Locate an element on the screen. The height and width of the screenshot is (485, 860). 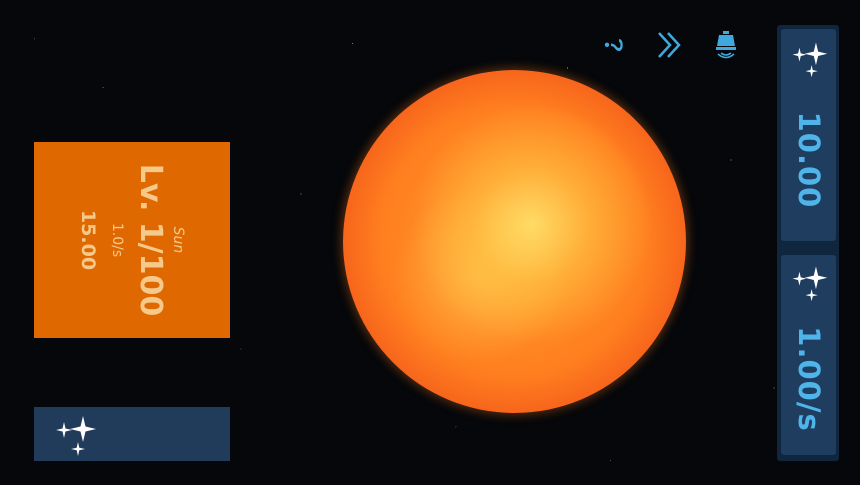
planet-rate: 1.0/s is located at coordinates (117, 240).